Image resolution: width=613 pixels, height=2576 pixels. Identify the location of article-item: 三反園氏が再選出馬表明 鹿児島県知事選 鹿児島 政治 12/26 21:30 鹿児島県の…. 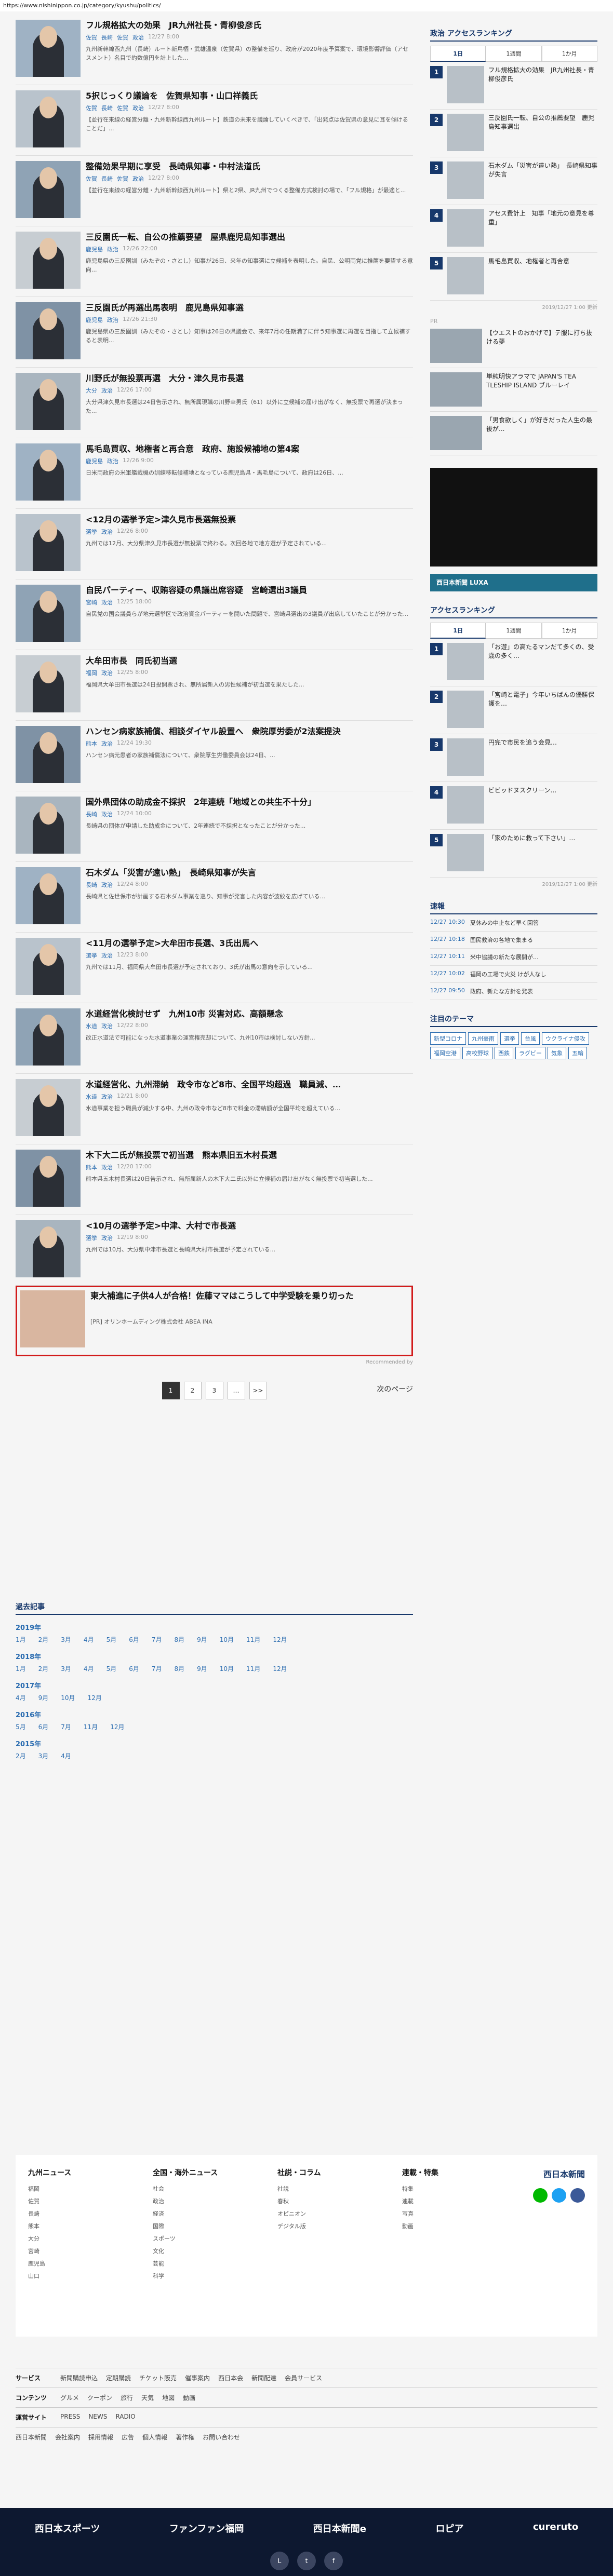
(214, 332).